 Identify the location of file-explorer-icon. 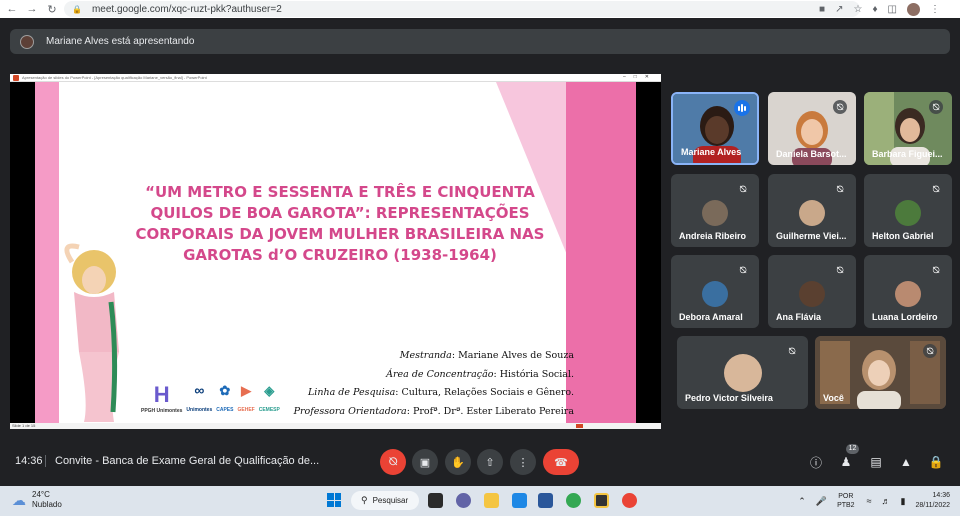
(491, 500).